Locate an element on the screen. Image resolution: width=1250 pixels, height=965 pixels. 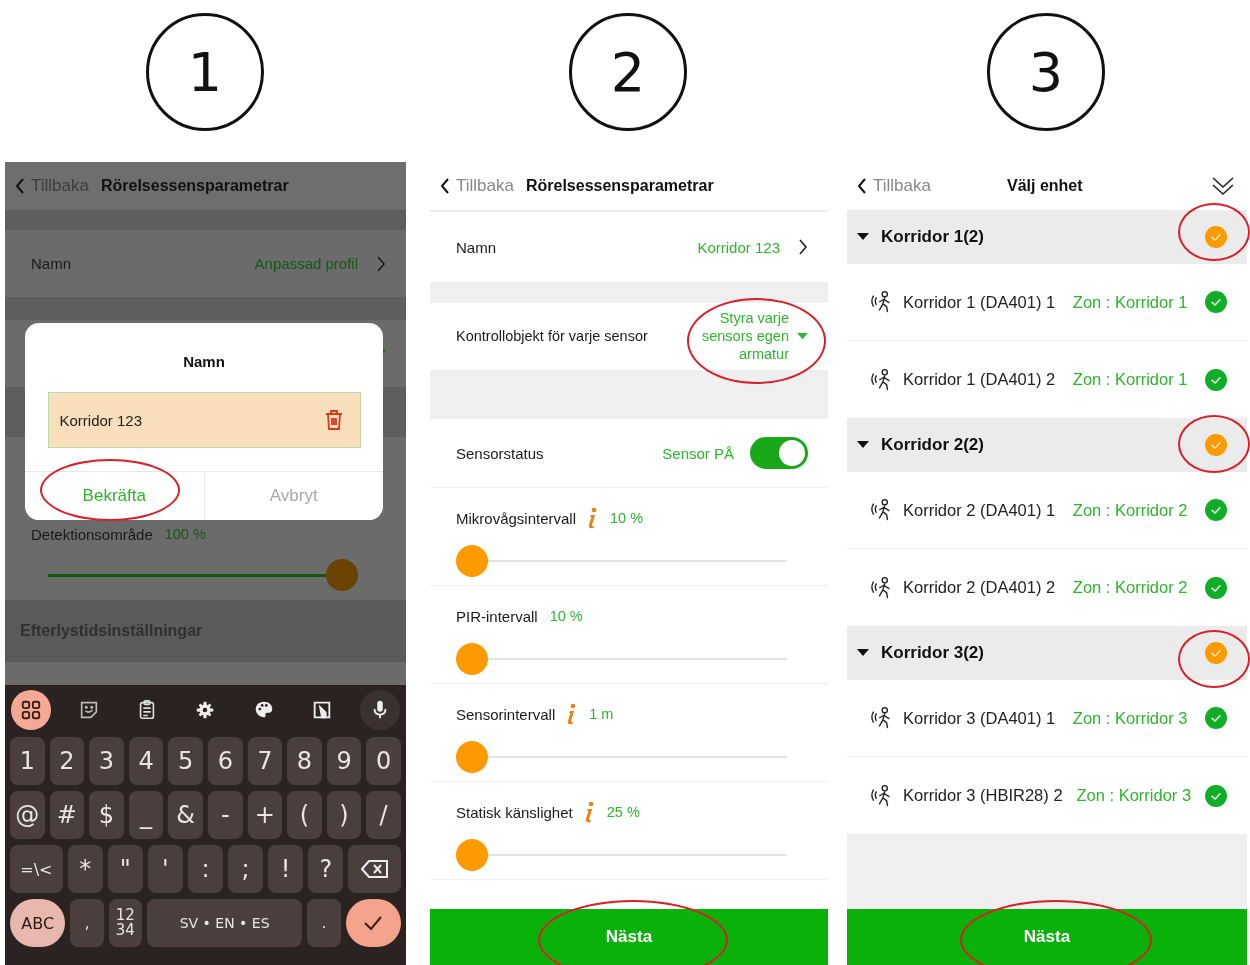
keyboard-key: 5 is located at coordinates (185, 761).